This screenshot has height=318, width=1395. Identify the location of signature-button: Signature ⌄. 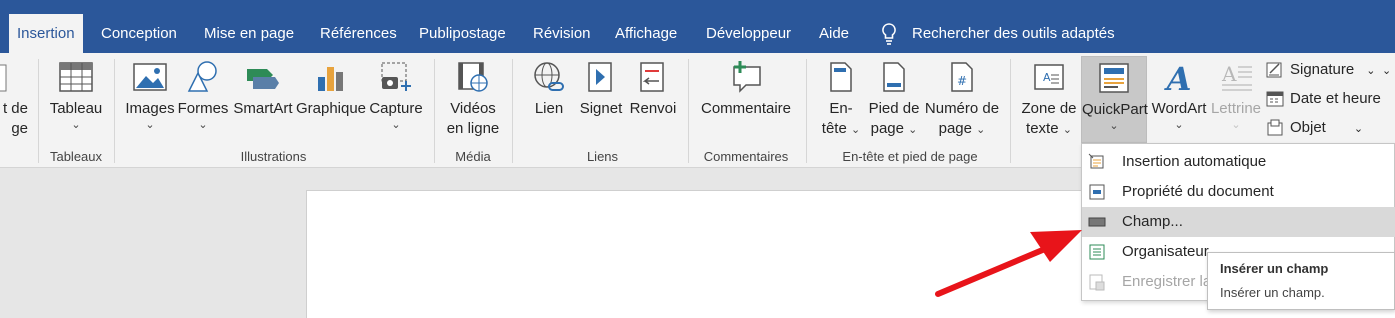
(1320, 70).